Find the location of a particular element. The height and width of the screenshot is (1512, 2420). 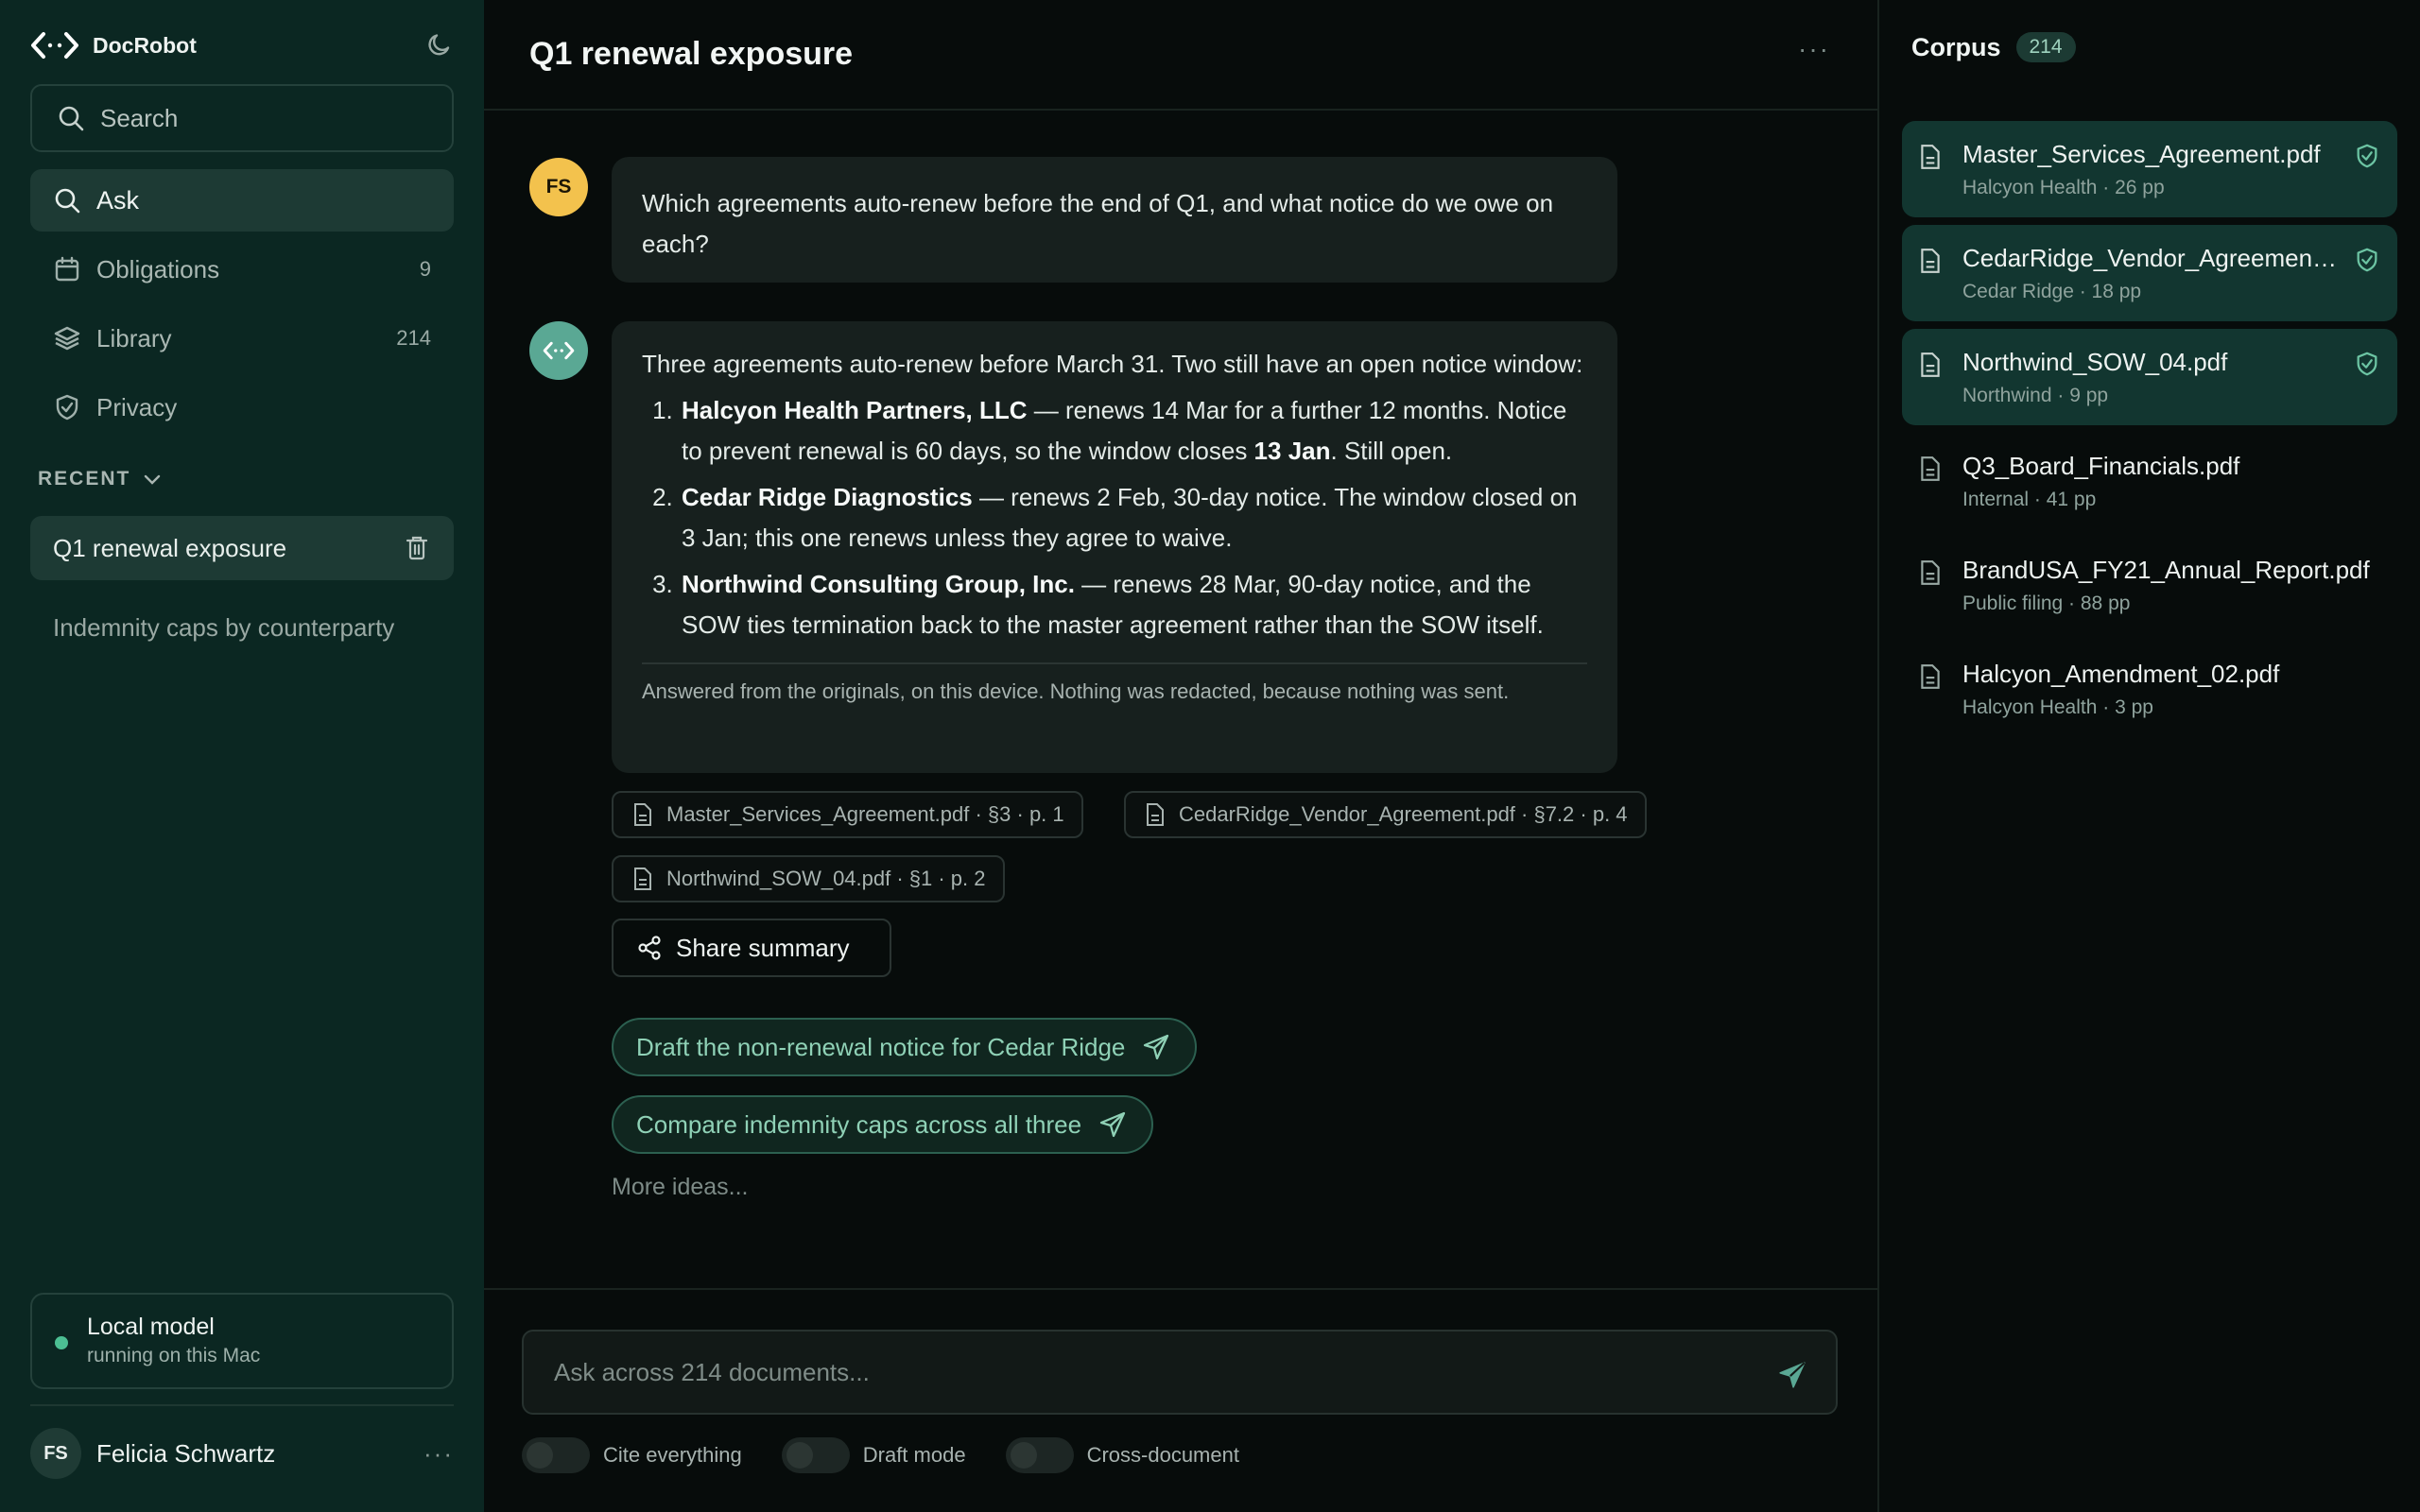

status-dot is located at coordinates (61, 1342).